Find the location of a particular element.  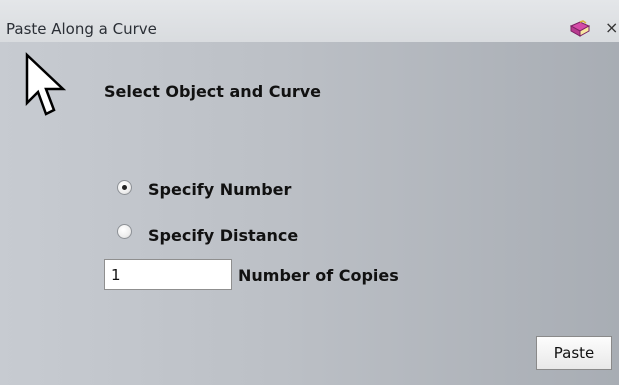

title-bar: Paste Along a Curve × is located at coordinates (309, 21).